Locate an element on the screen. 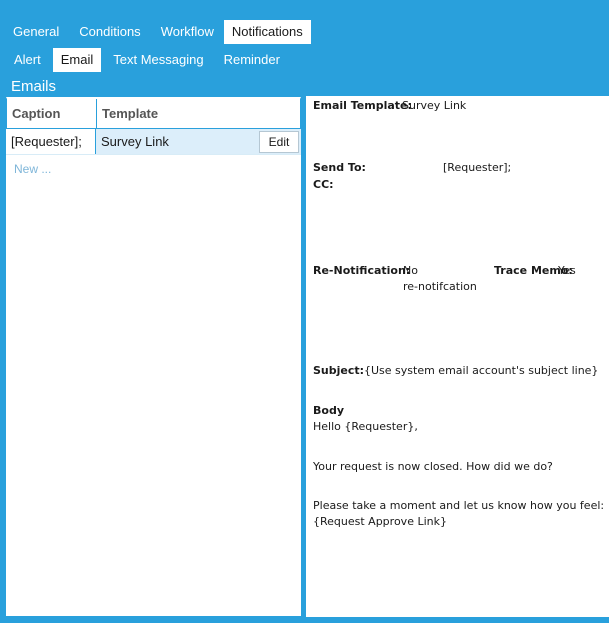 The image size is (609, 623). body-label: Body is located at coordinates (328, 410).